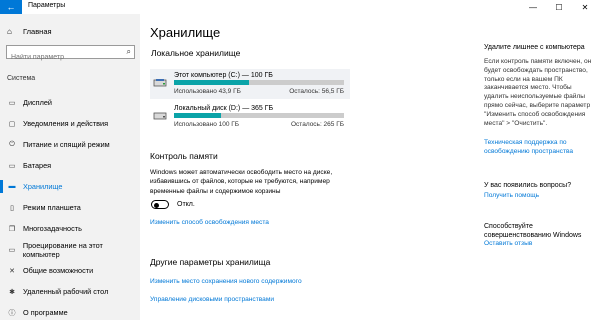 The image size is (600, 323). Describe the element at coordinates (224, 108) in the screenshot. I see `drive-name: Локальный диск (D:) — 365 ГБ` at that location.